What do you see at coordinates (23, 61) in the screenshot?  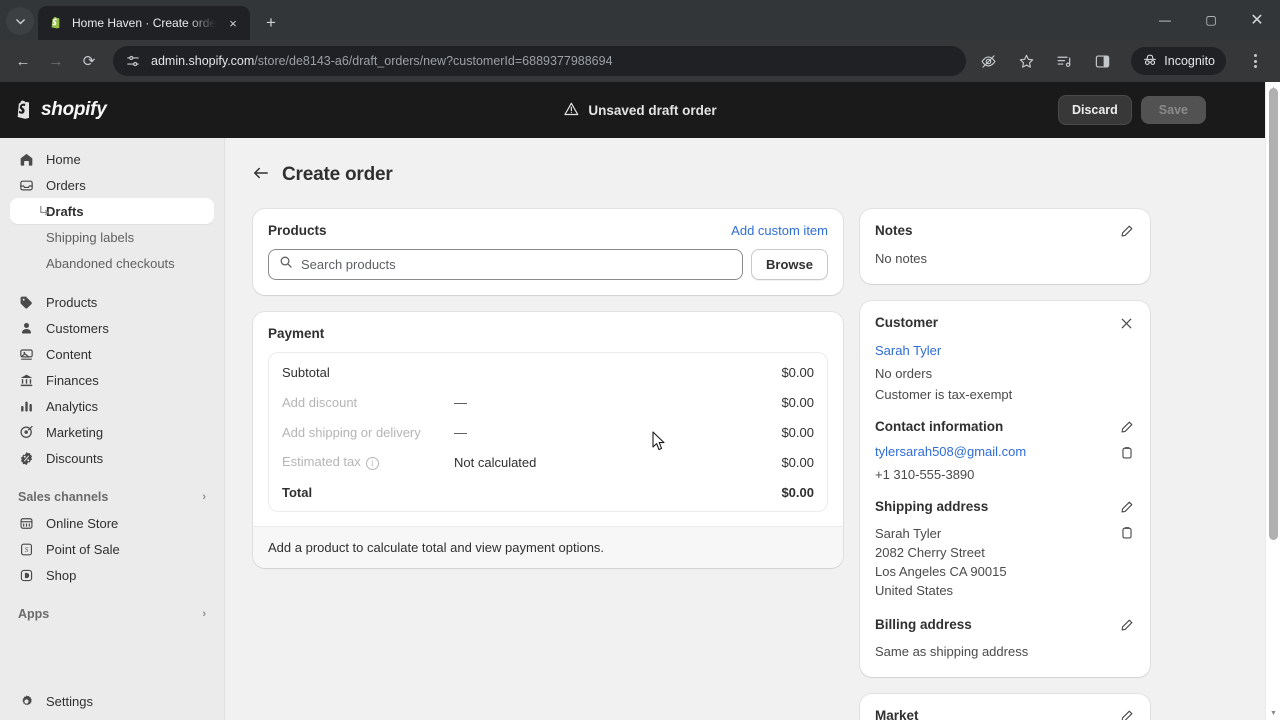 I see `back-icon: ←` at bounding box center [23, 61].